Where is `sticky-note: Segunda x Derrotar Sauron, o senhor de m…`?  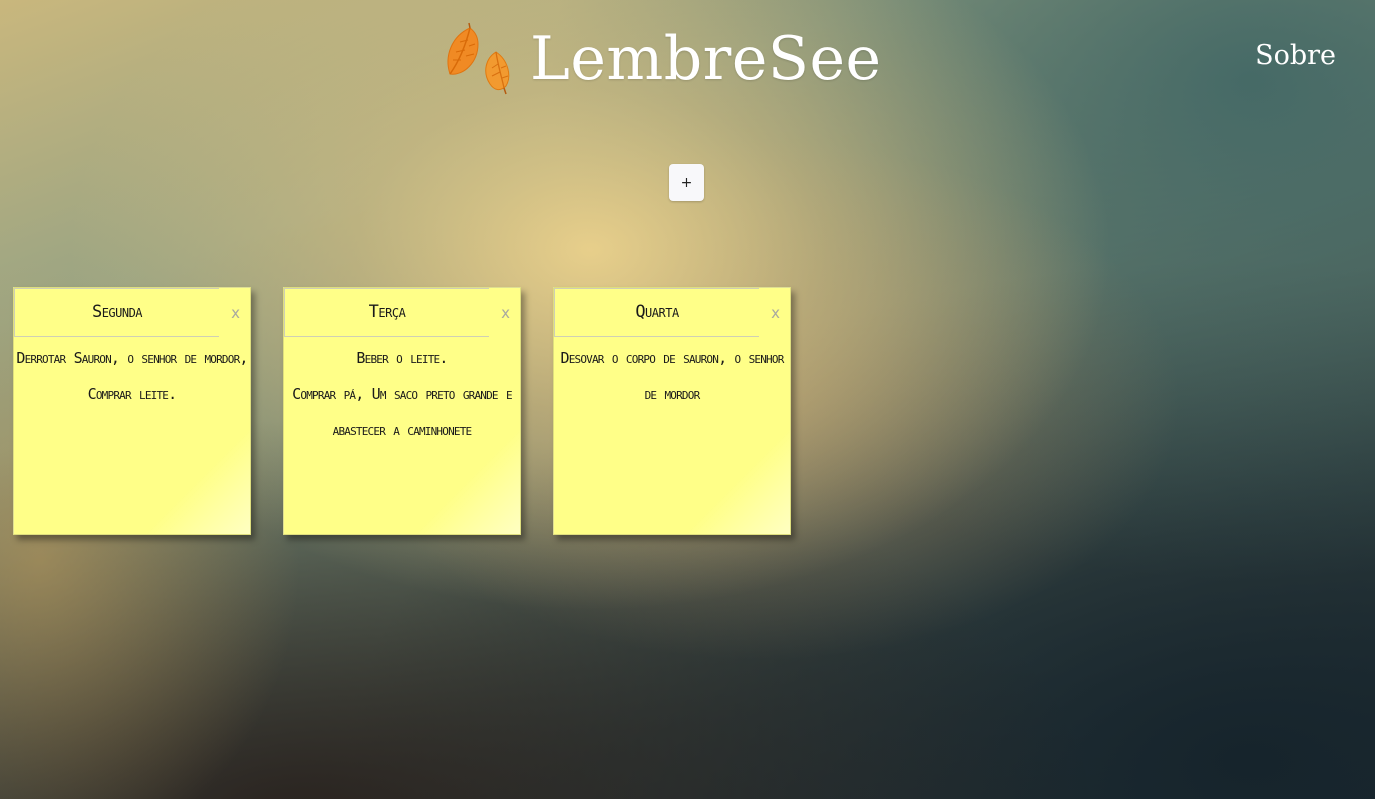
sticky-note: Segunda x Derrotar Sauron, o senhor de m… is located at coordinates (132, 411).